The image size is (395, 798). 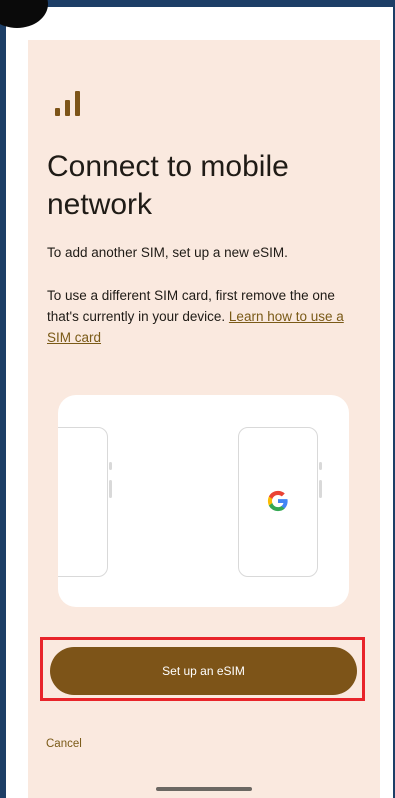 What do you see at coordinates (197, 3) in the screenshot?
I see `top-border` at bounding box center [197, 3].